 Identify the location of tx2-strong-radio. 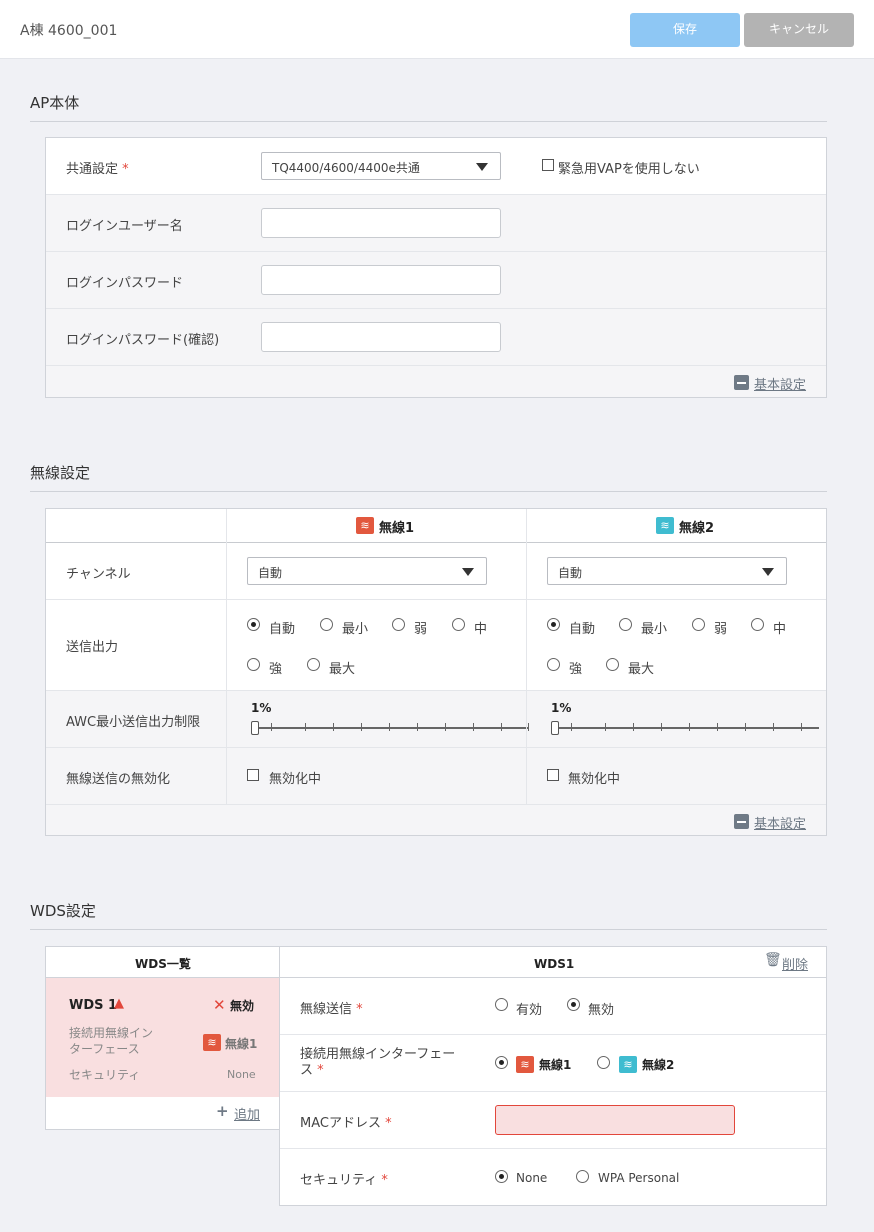
(553, 664).